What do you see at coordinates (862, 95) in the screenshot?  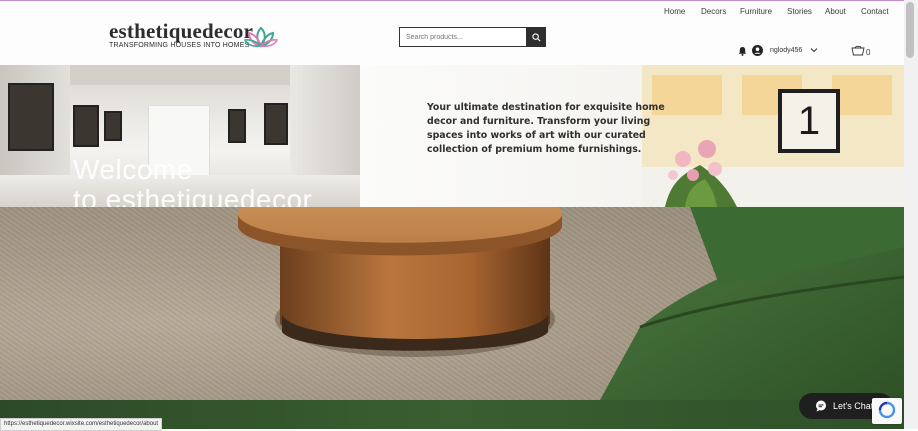 I see `window-pane` at bounding box center [862, 95].